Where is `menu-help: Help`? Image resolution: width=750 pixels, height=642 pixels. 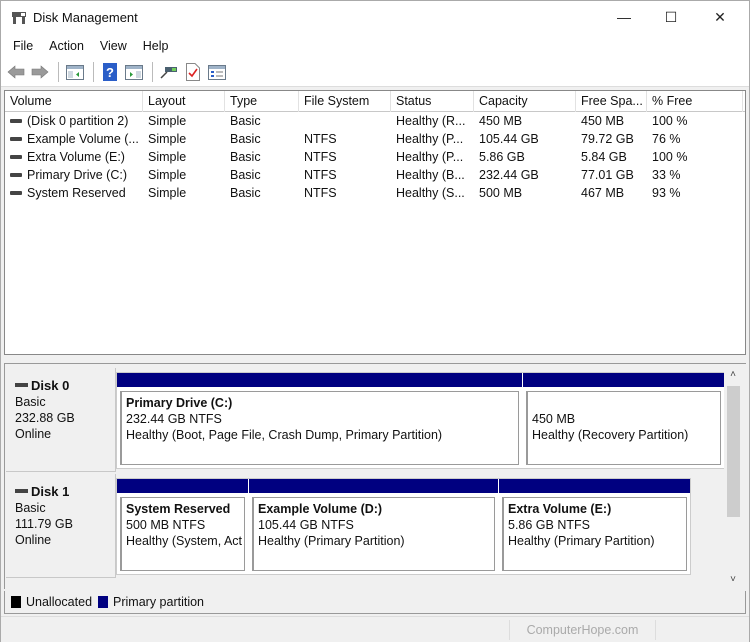
menu-help: Help is located at coordinates (156, 46).